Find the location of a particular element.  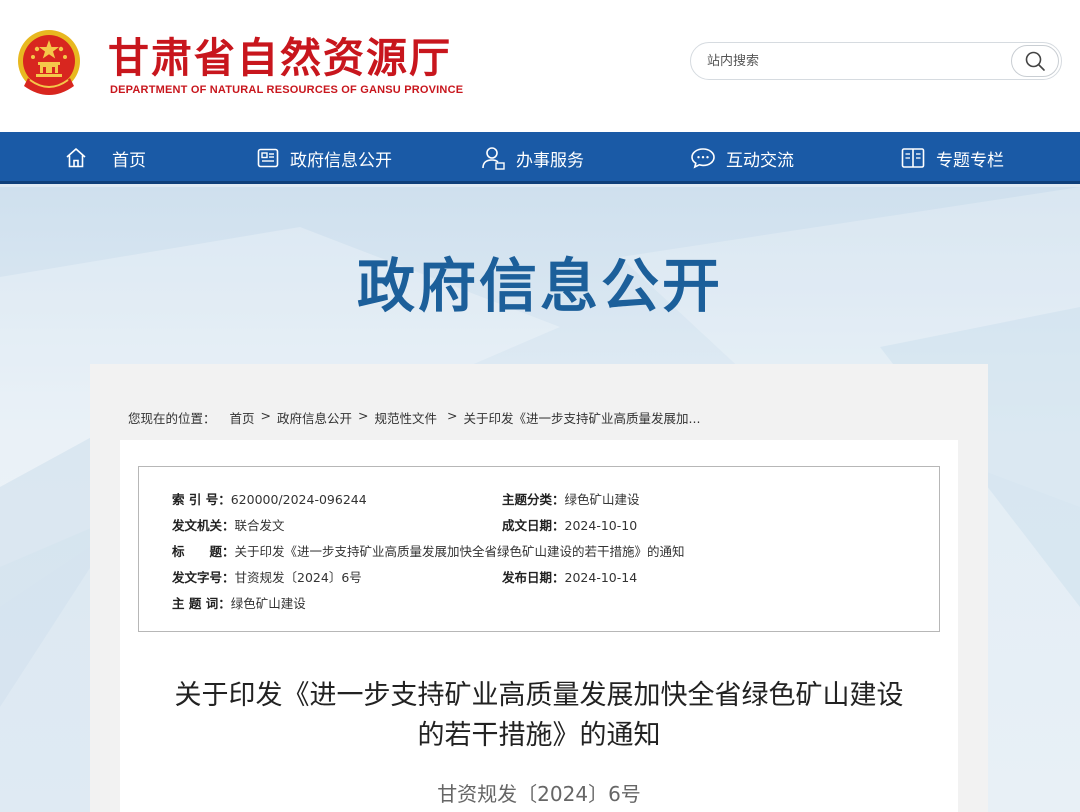

meta-written-date: 成文日期：2024-10-10 is located at coordinates (570, 525).